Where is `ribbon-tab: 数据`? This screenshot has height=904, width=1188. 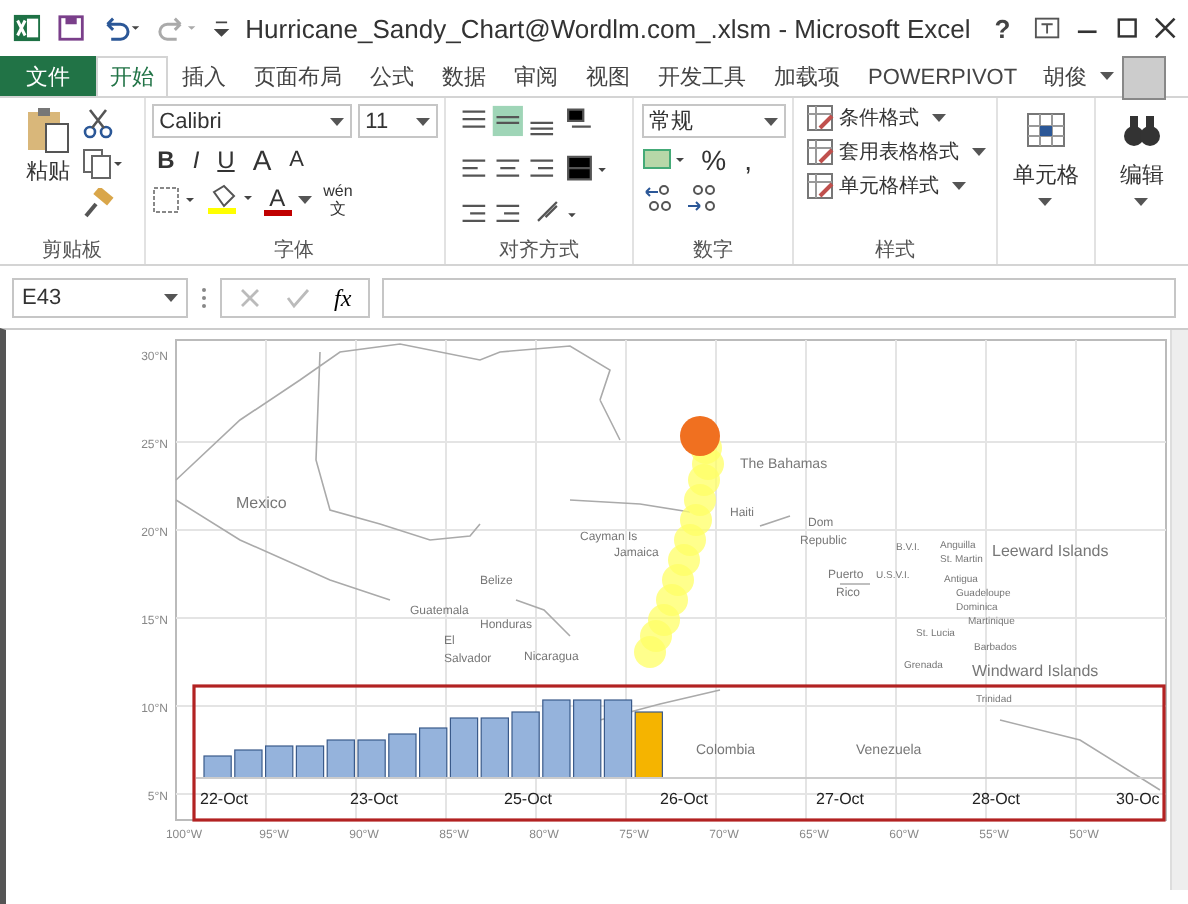 ribbon-tab: 数据 is located at coordinates (464, 76).